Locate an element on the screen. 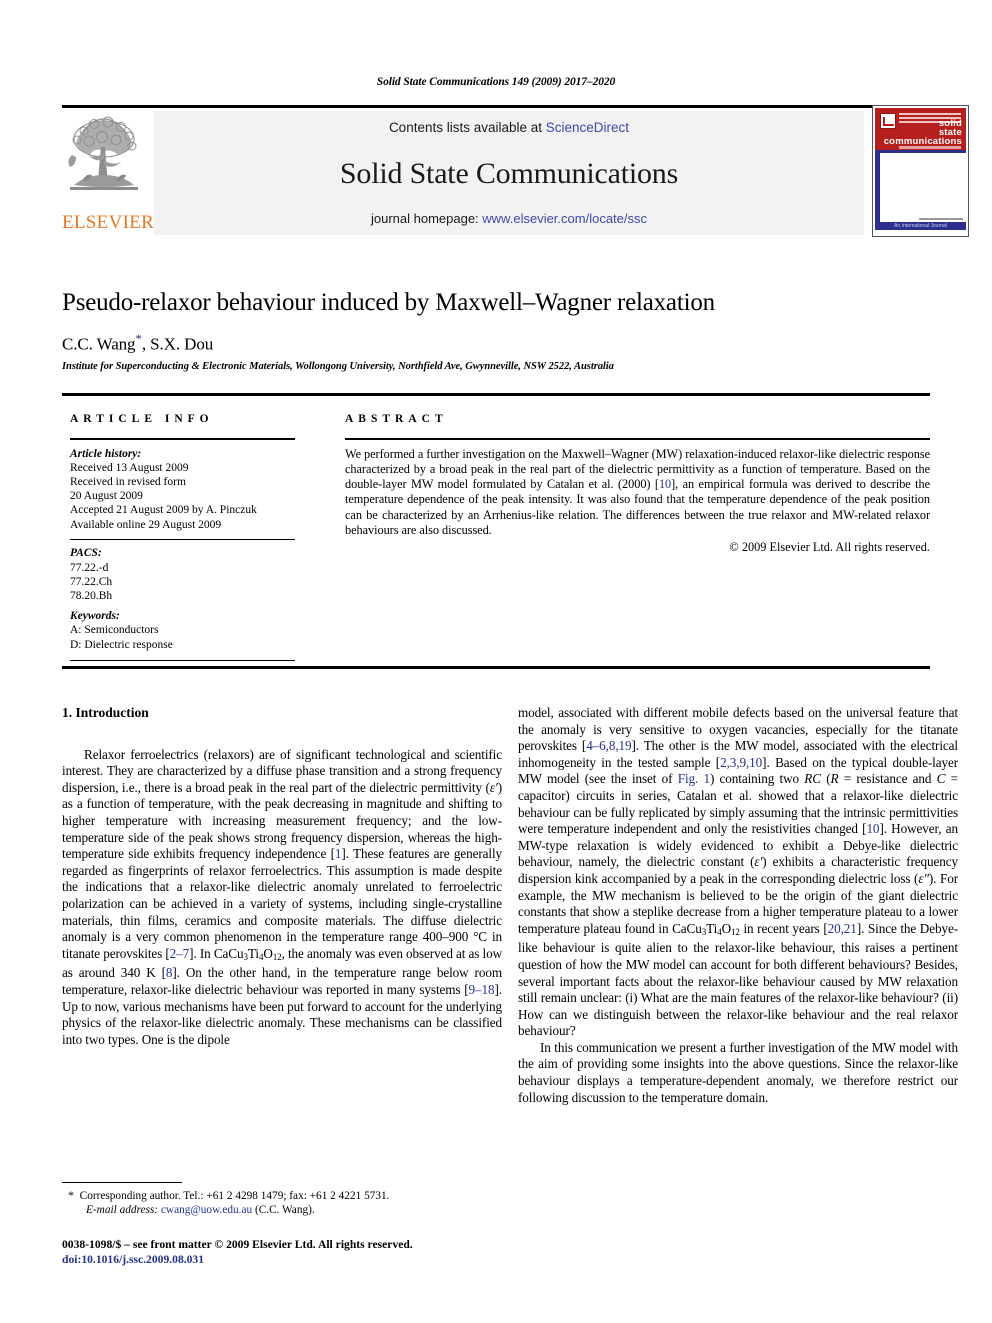  pacs-item: 77.22.-d is located at coordinates (89, 567).